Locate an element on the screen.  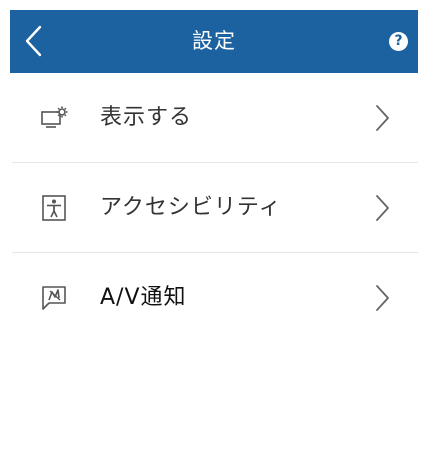
chevron-left-icon is located at coordinates (33, 41).